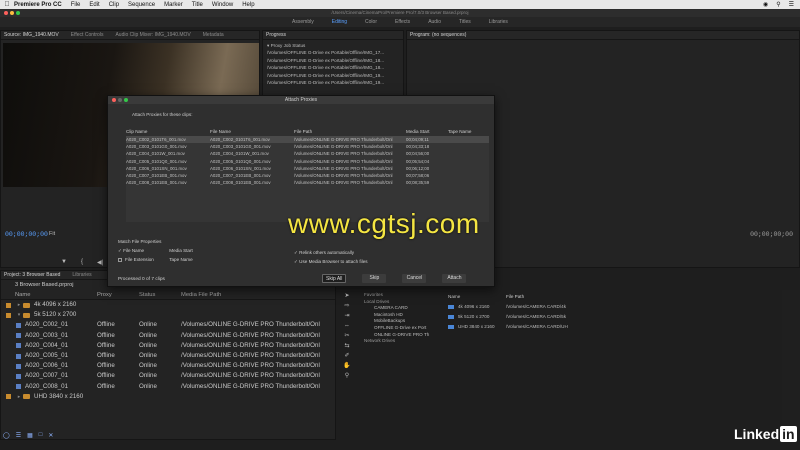  What do you see at coordinates (6, 435) in the screenshot?
I see `lock-icon: ◯` at bounding box center [6, 435].